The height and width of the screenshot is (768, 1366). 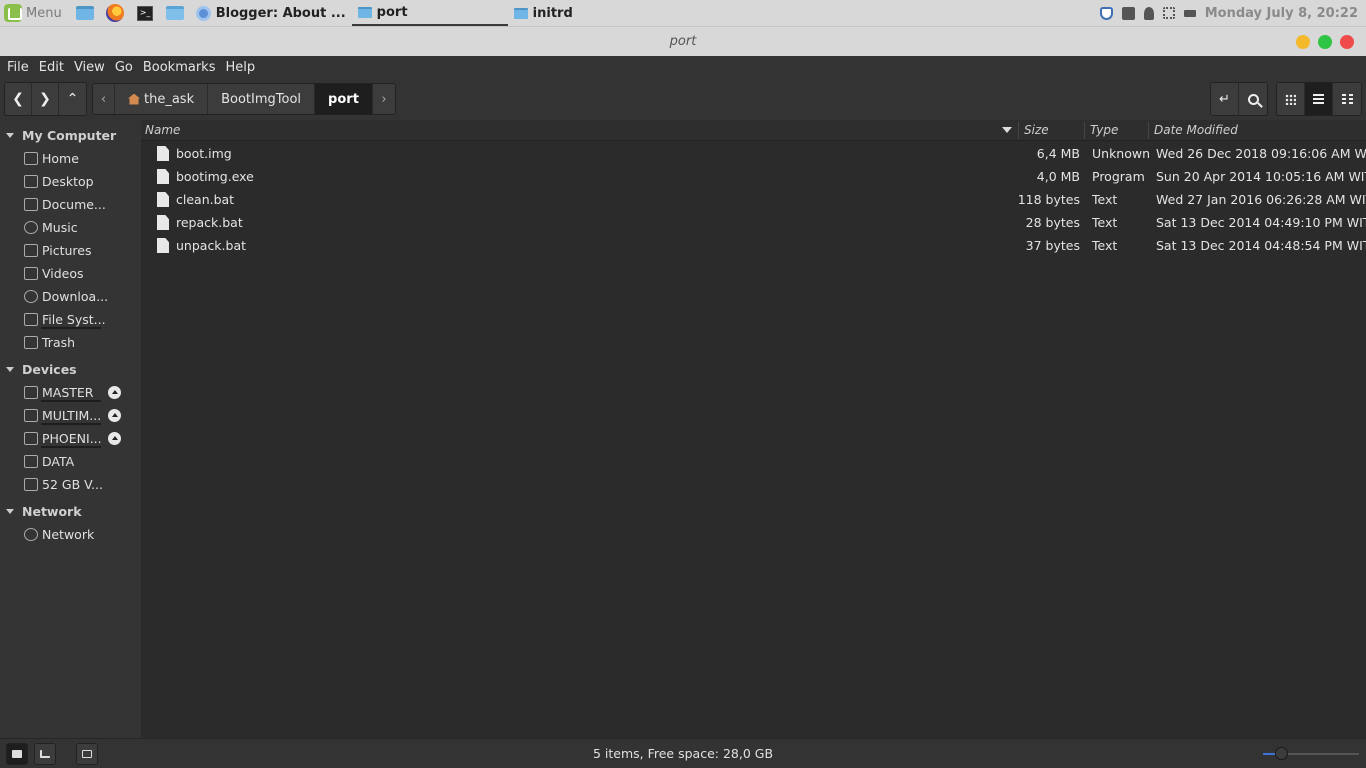 What do you see at coordinates (31, 227) in the screenshot?
I see `music-icon` at bounding box center [31, 227].